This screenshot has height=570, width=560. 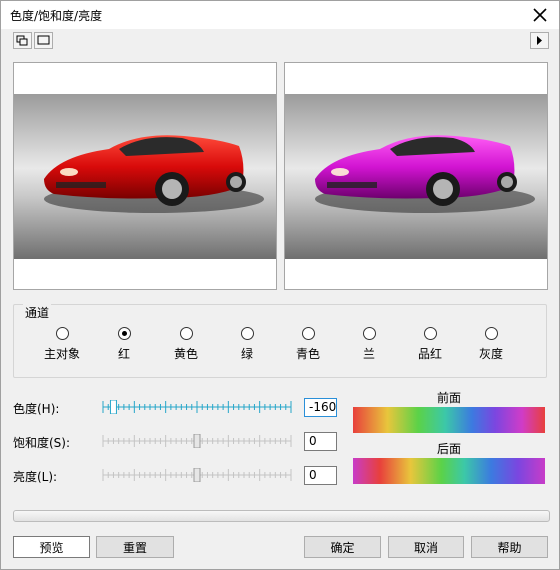 What do you see at coordinates (369, 344) in the screenshot?
I see `channel-option-blue: 兰` at bounding box center [369, 344].